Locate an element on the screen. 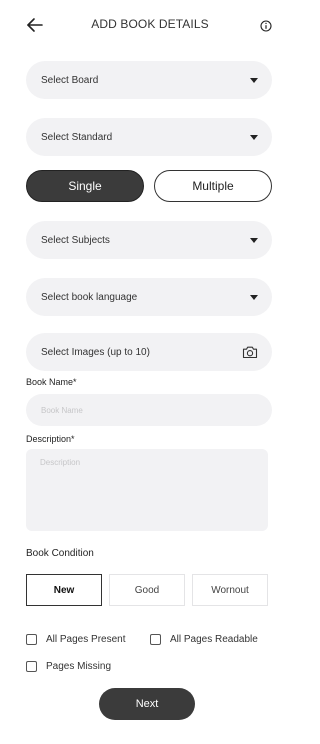 This screenshot has width=320, height=744. info-button is located at coordinates (266, 25).